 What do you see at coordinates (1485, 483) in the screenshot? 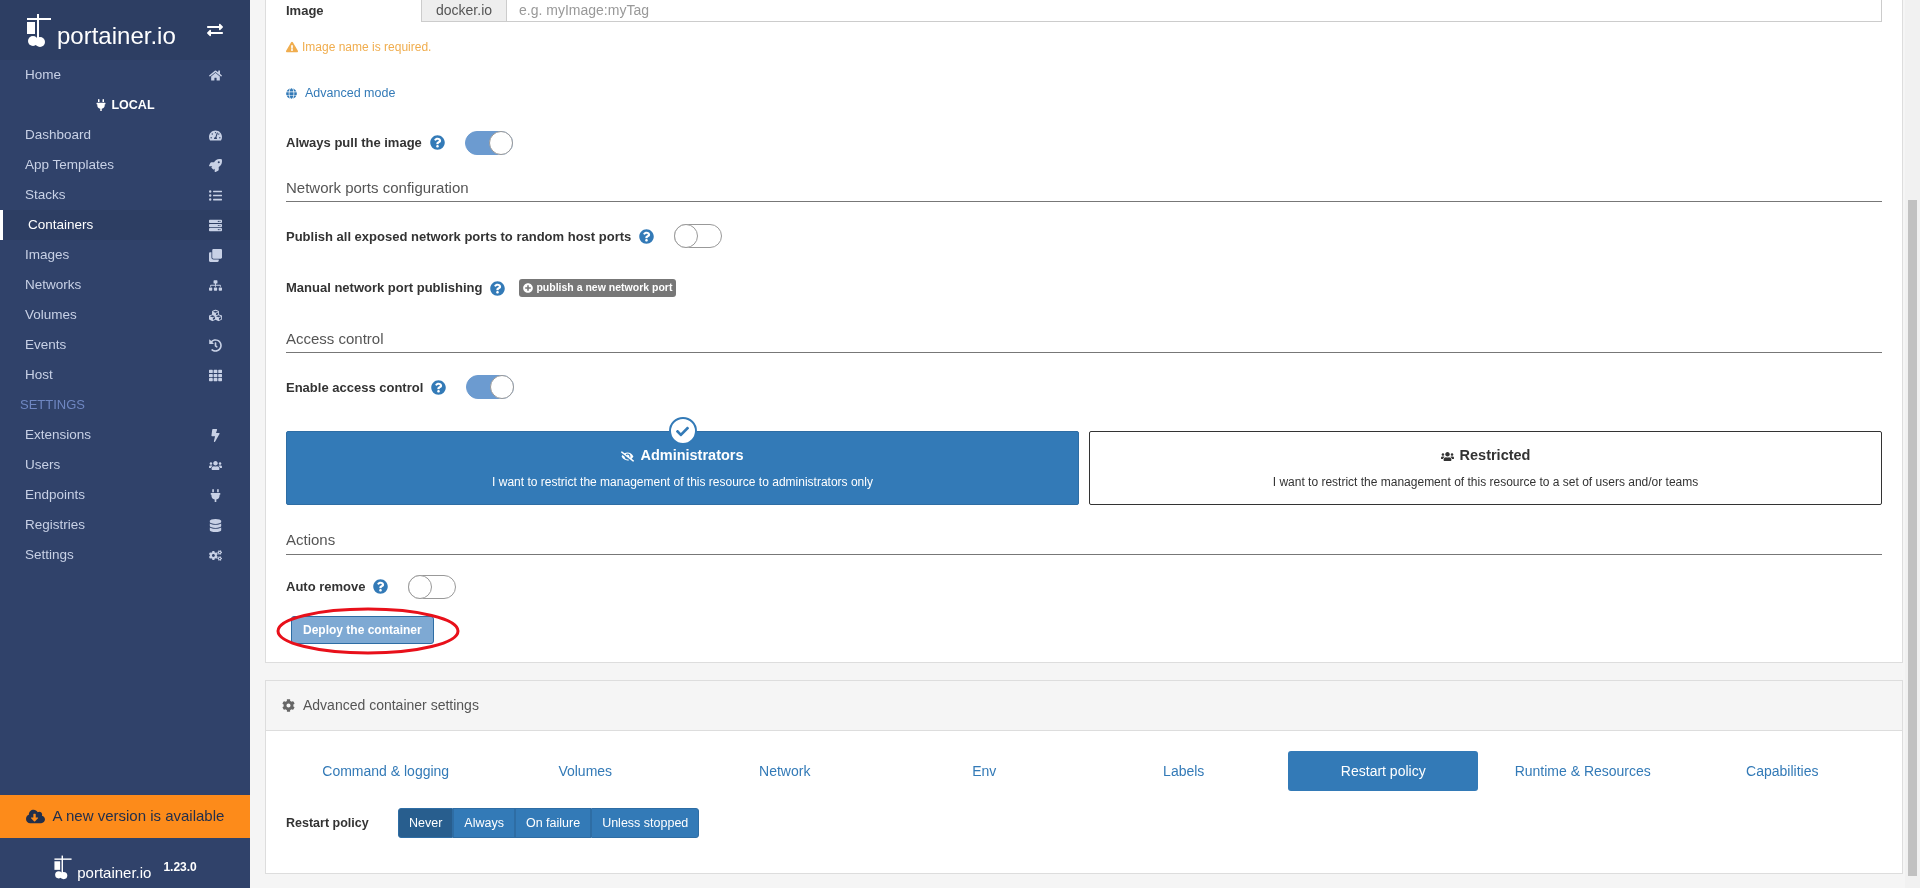
I see `option-description: I want to restrict the management of this resource to a set of users and/or teams` at bounding box center [1485, 483].